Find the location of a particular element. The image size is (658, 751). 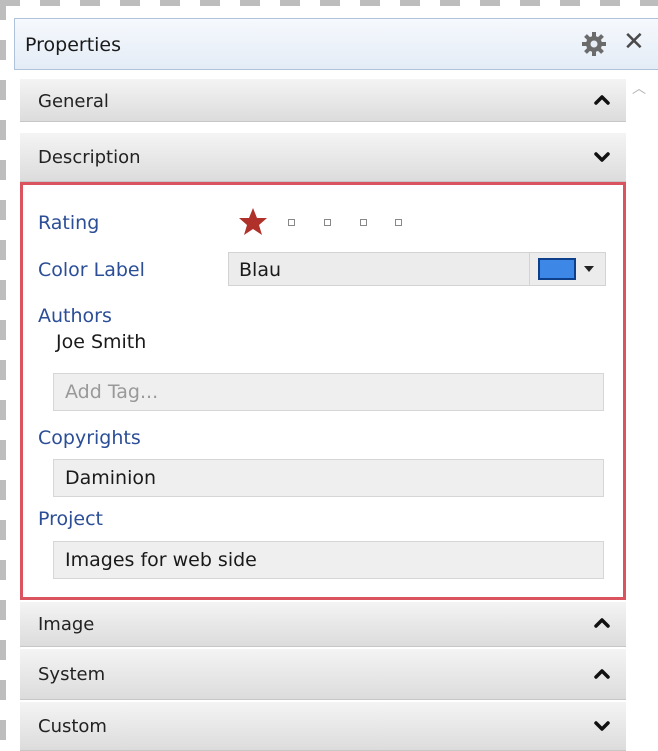

project-value: Images for web side is located at coordinates (161, 560).